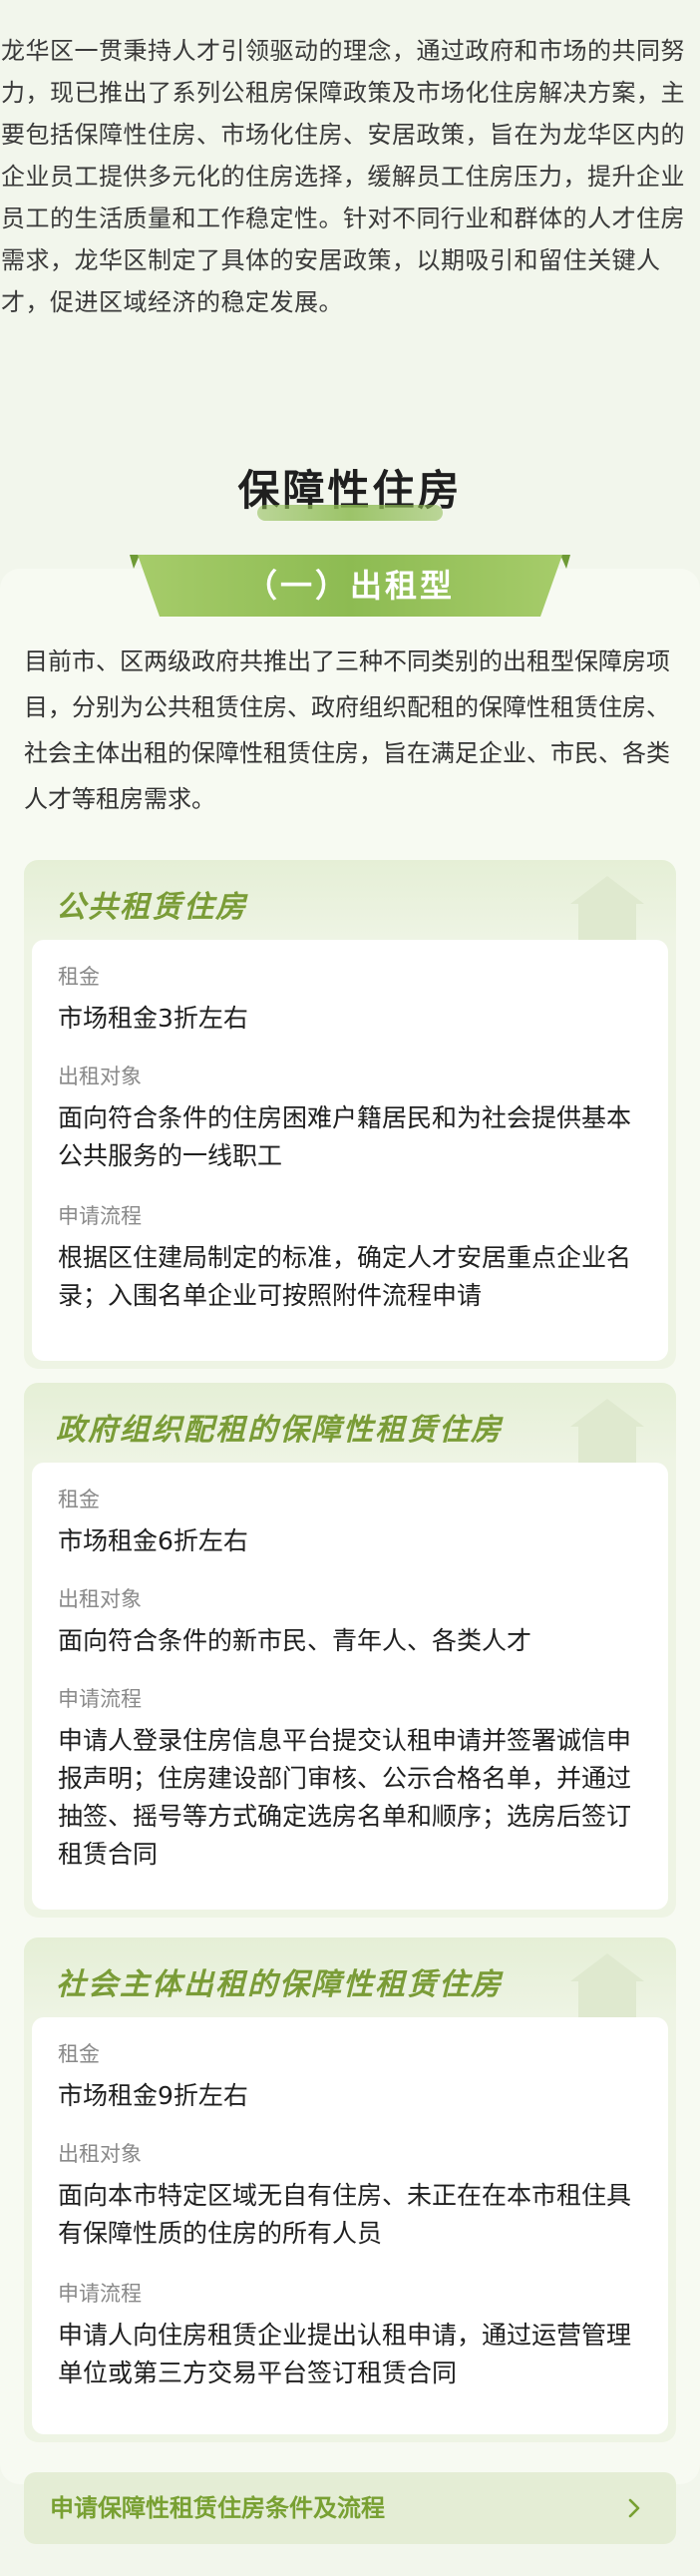 Image resolution: width=700 pixels, height=2576 pixels. I want to click on card-title: 社会主体出租的保障性租赁住房, so click(280, 1984).